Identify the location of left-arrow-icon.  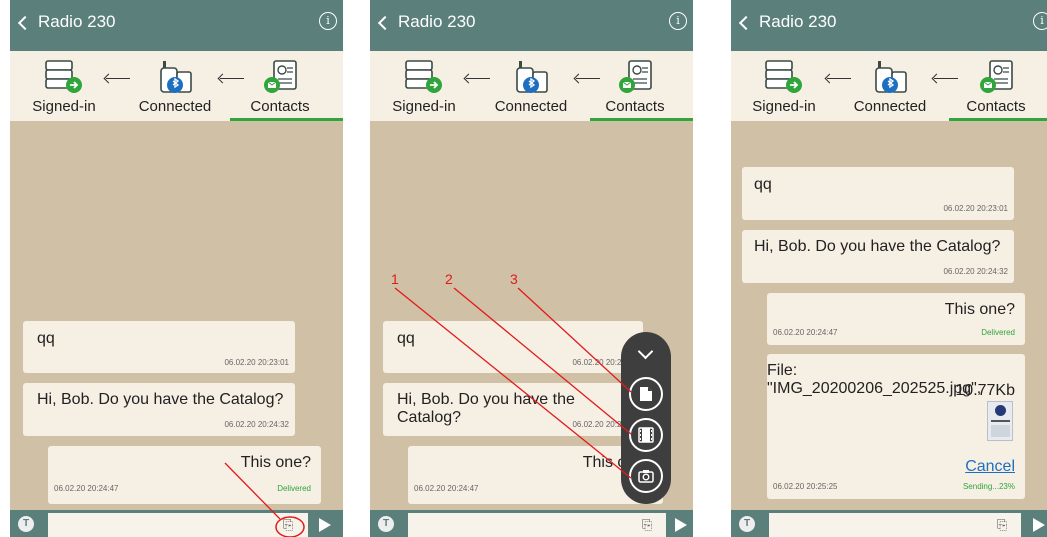
(118, 78).